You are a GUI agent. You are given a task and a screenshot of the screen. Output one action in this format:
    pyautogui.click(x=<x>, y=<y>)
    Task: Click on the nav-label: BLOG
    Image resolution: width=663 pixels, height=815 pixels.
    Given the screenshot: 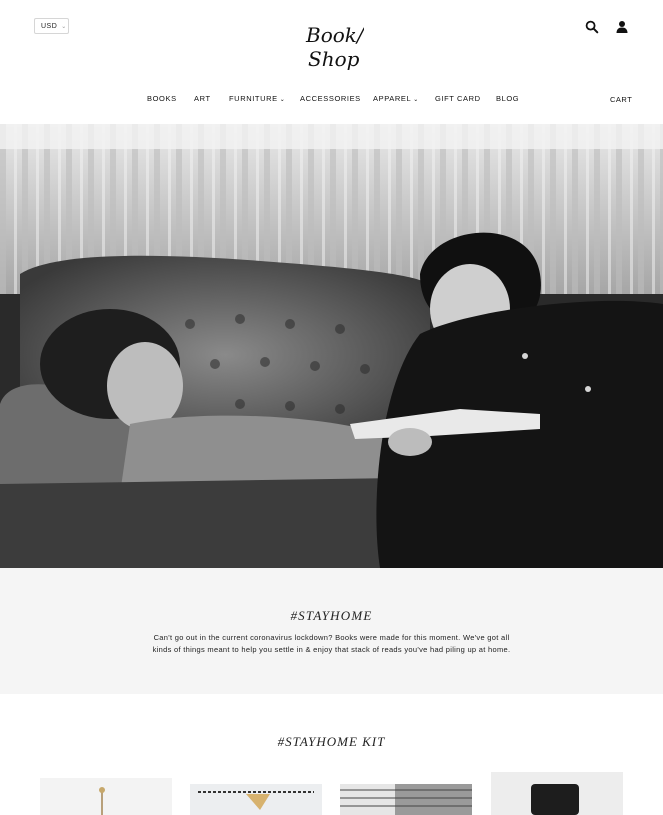 What is the action you would take?
    pyautogui.click(x=508, y=98)
    